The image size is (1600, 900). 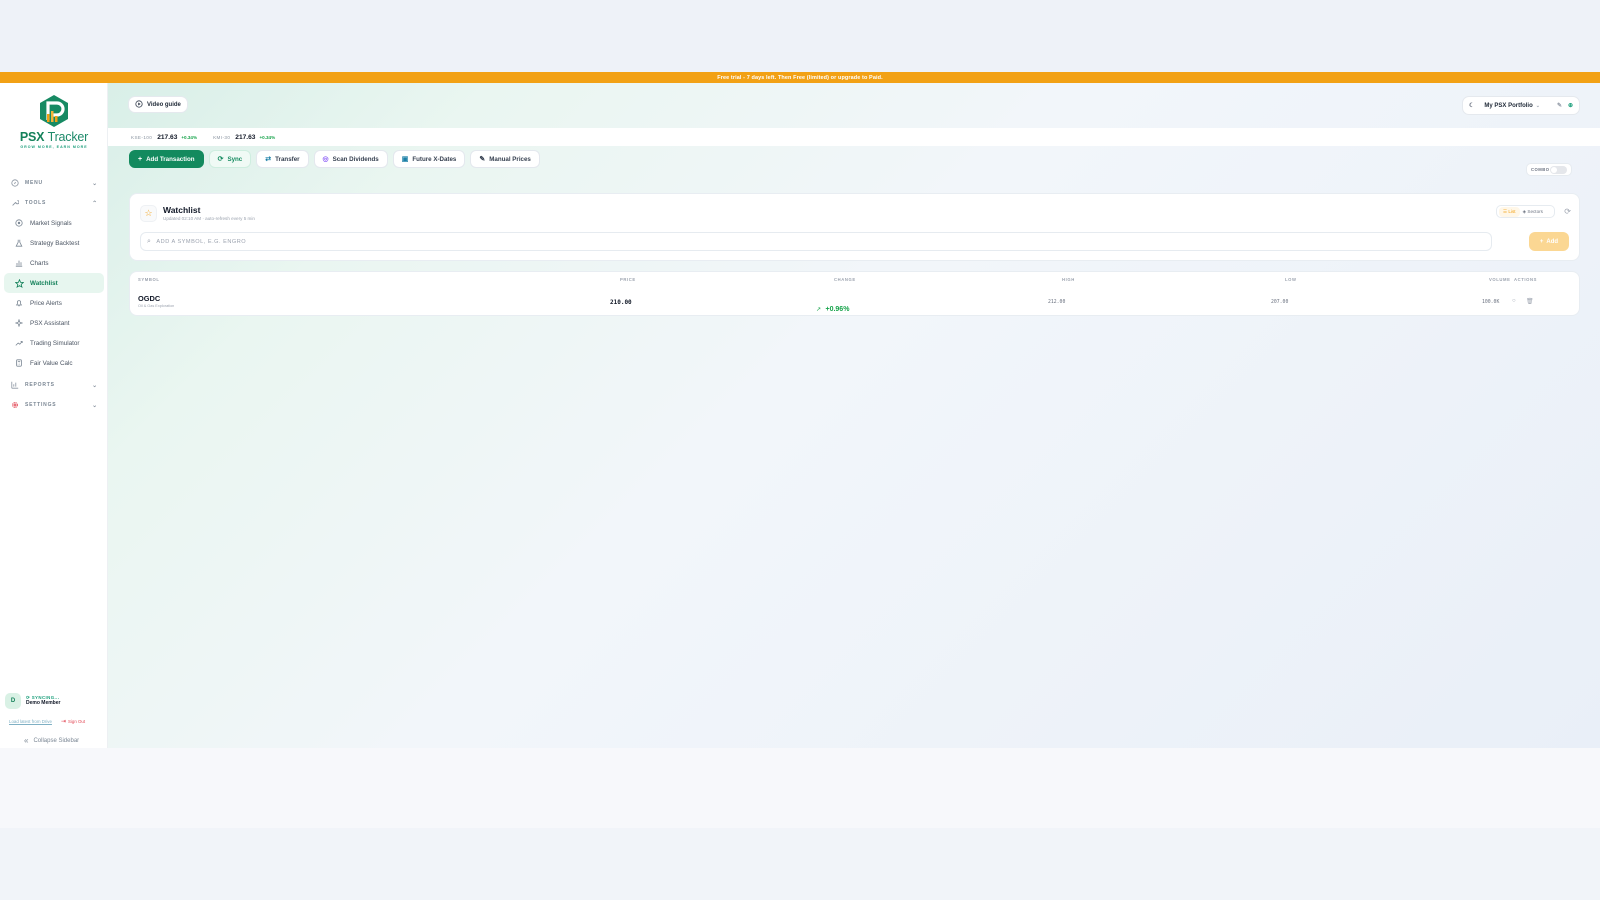 I want to click on column-header-price: PRICE, so click(x=628, y=279).